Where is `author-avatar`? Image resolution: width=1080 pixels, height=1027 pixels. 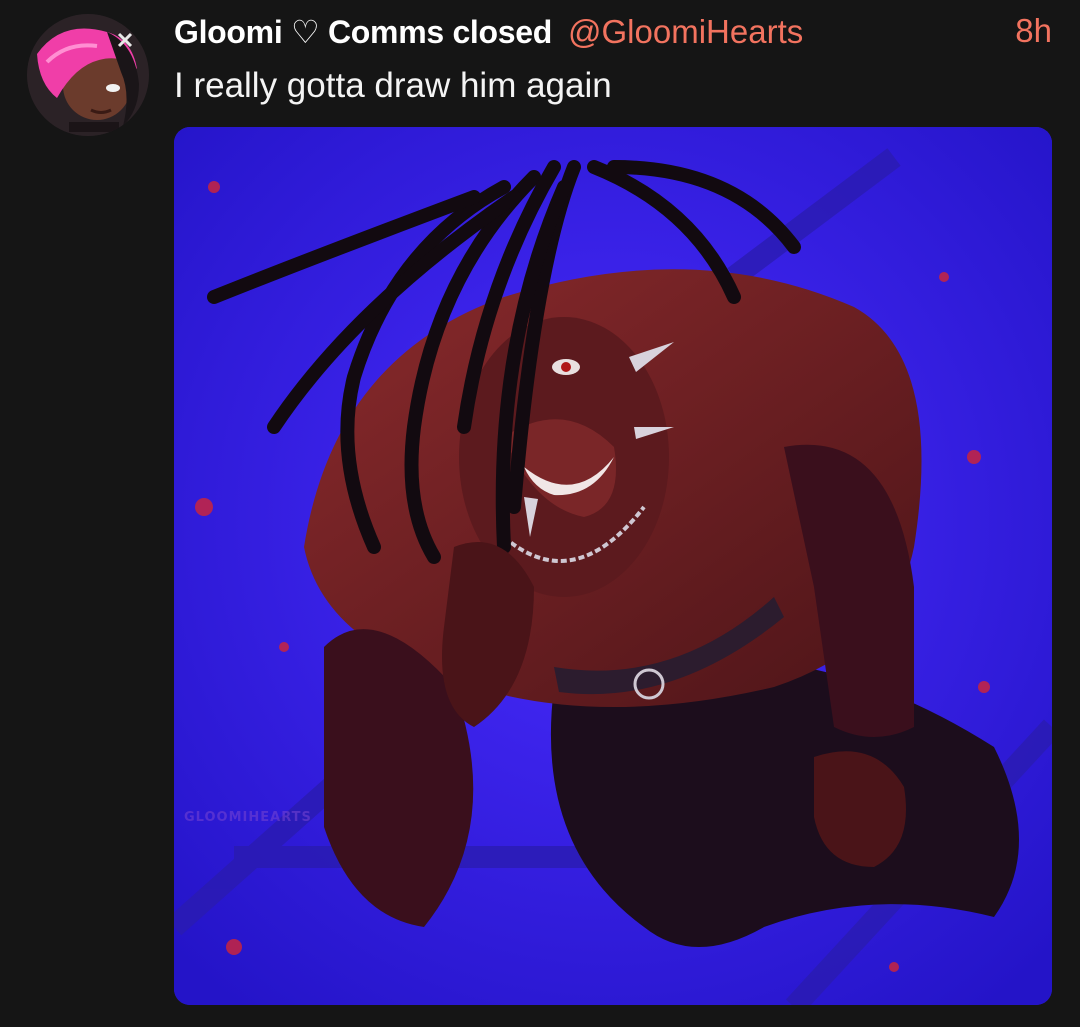 author-avatar is located at coordinates (88, 75).